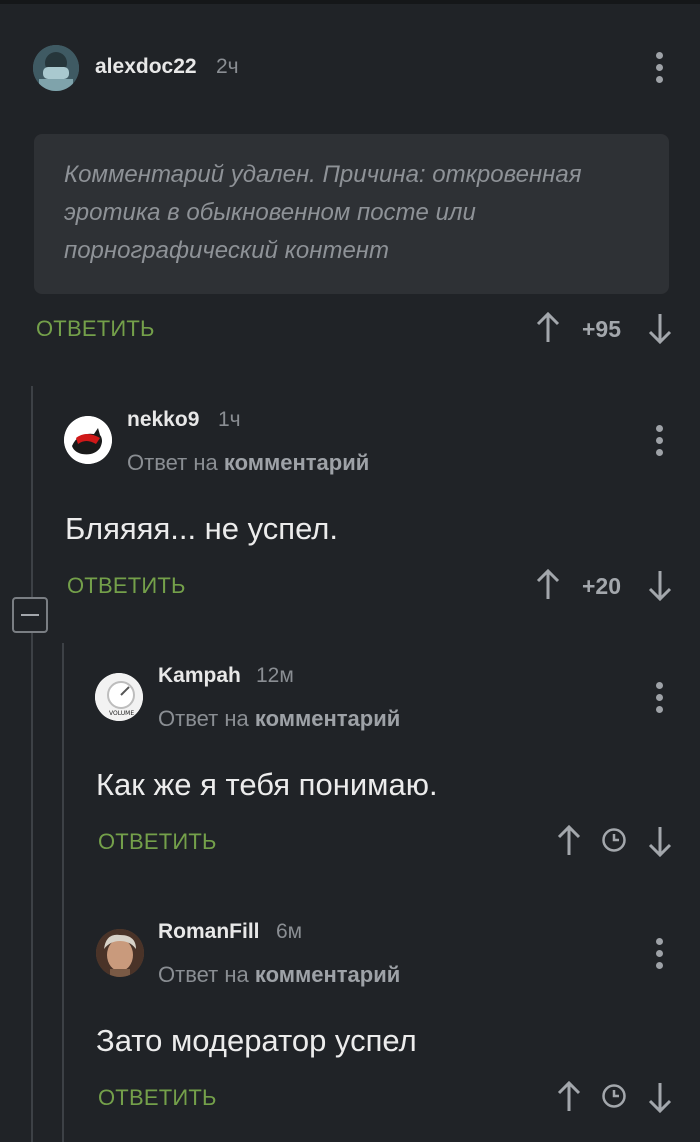 The width and height of the screenshot is (700, 1142). I want to click on volume-knob-avatar-image: VOLUME, so click(119, 697).